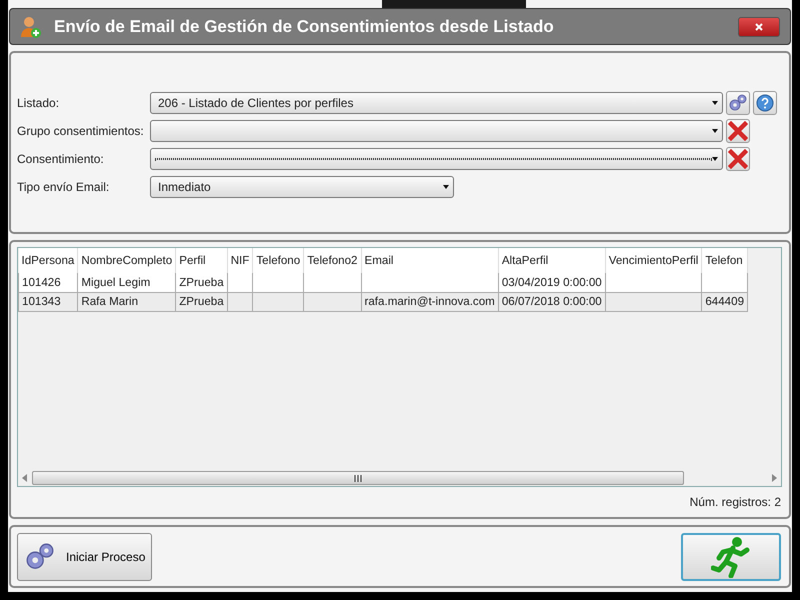 The width and height of the screenshot is (800, 600). Describe the element at coordinates (63, 187) in the screenshot. I see `field-label: Tipo envío Email:` at that location.